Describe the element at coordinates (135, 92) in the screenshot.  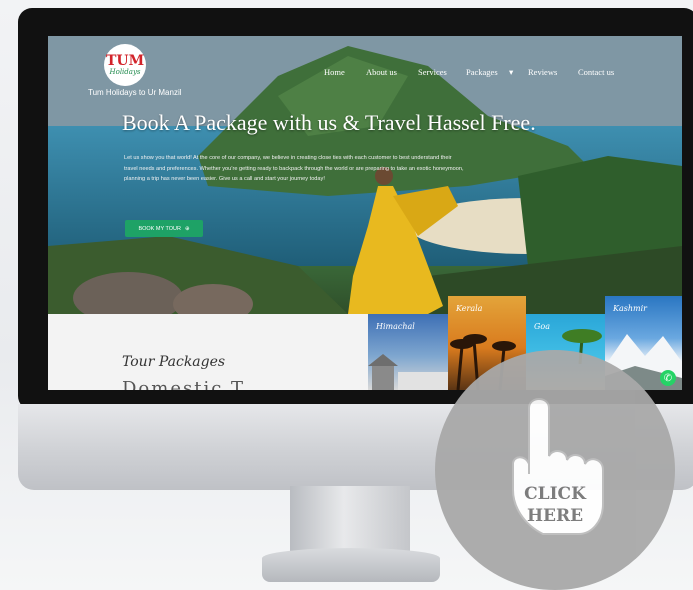
I see `brand-tagline: Tum Holidays to Ur Manzil` at that location.